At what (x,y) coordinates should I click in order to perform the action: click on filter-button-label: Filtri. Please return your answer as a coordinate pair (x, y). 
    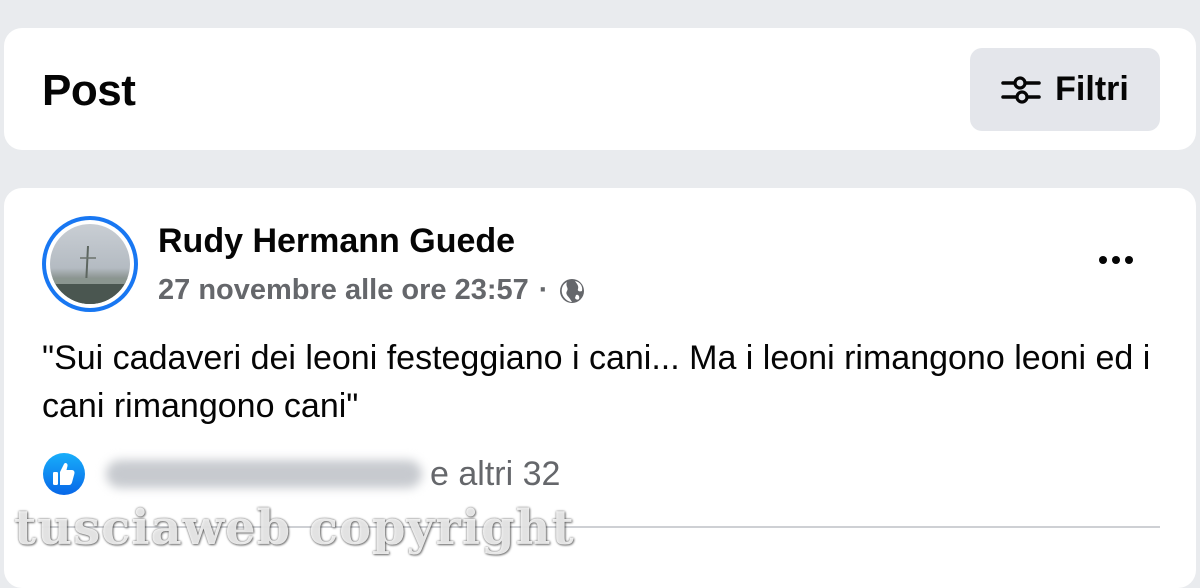
    Looking at the image, I should click on (1092, 89).